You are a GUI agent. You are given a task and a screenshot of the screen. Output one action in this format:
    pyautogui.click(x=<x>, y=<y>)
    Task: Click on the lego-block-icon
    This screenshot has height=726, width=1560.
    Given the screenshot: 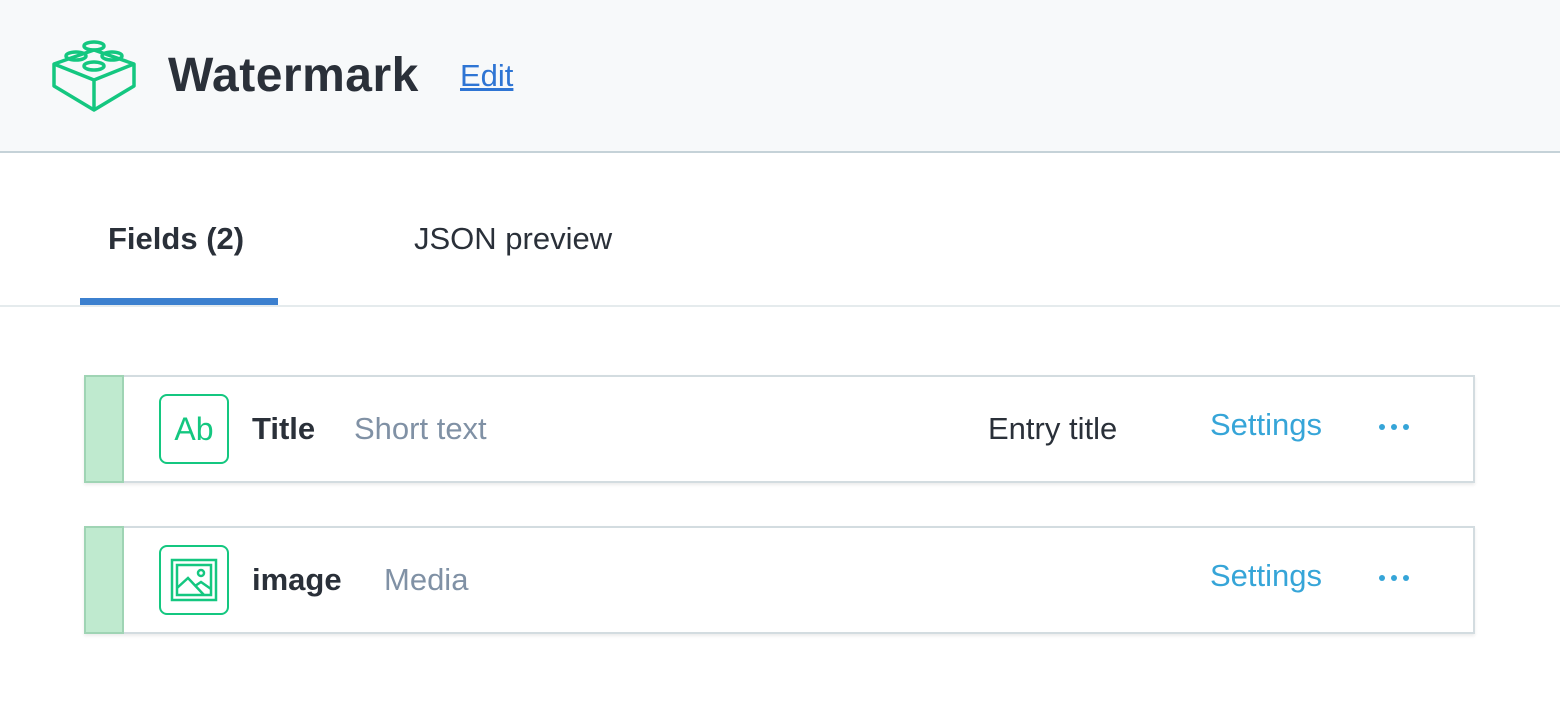 What is the action you would take?
    pyautogui.click(x=94, y=76)
    